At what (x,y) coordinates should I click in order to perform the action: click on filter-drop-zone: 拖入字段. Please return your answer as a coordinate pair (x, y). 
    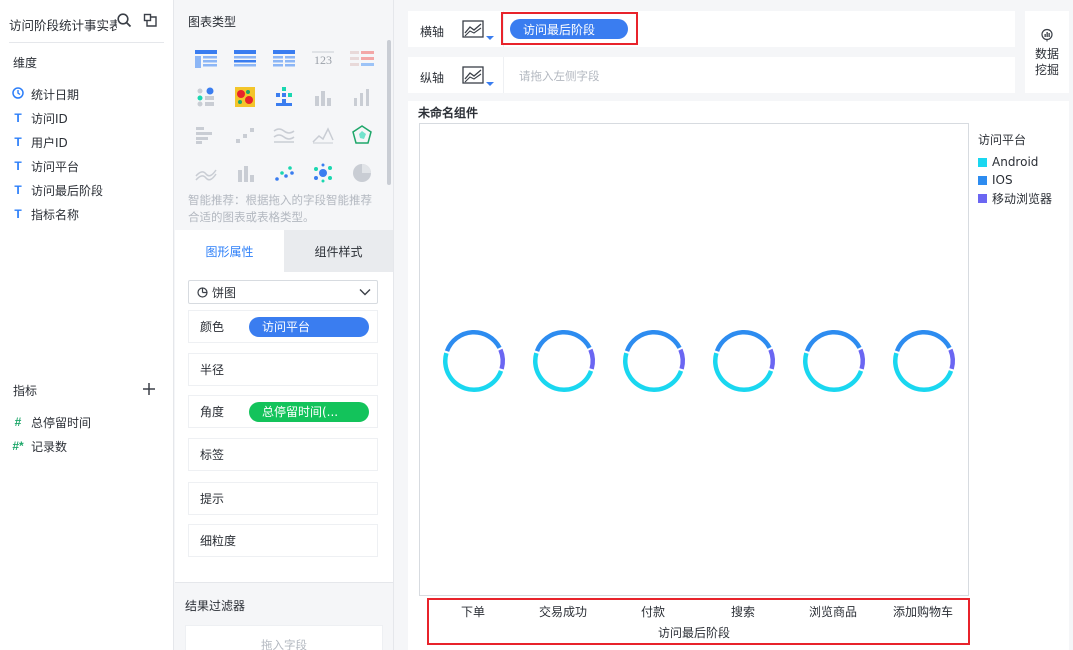
    Looking at the image, I should click on (284, 637).